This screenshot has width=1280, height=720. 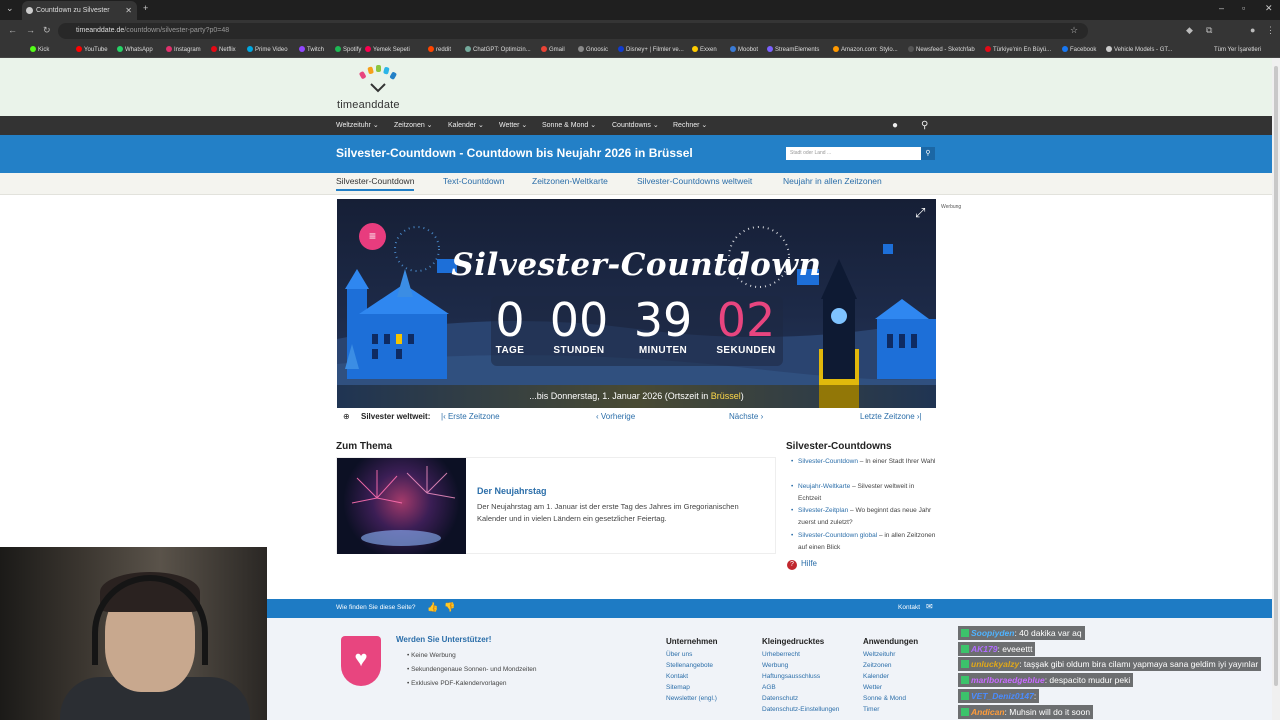 I want to click on tab-search-icon: ⌄, so click(x=10, y=8).